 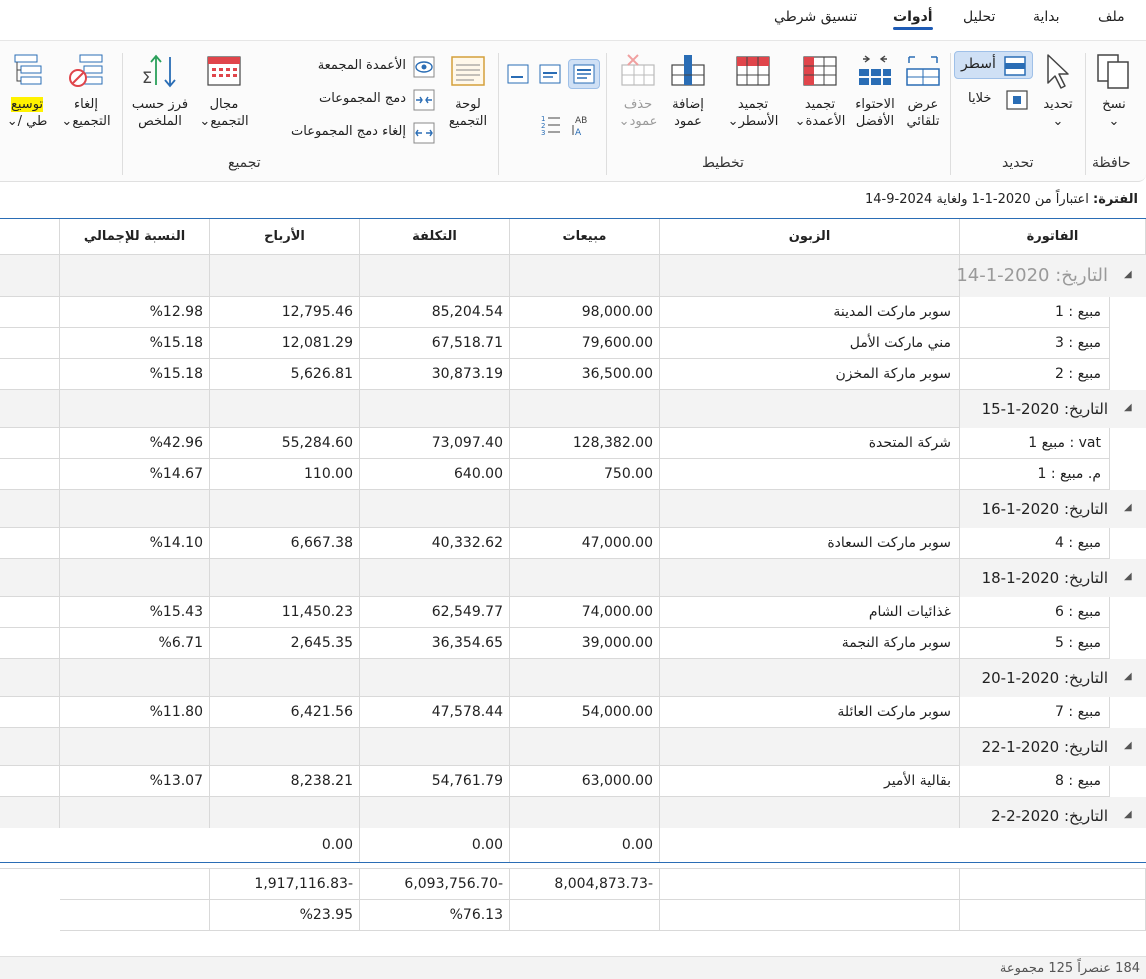 I want to click on group-title: التاريخ: 2020-1-20, so click(x=1044, y=678).